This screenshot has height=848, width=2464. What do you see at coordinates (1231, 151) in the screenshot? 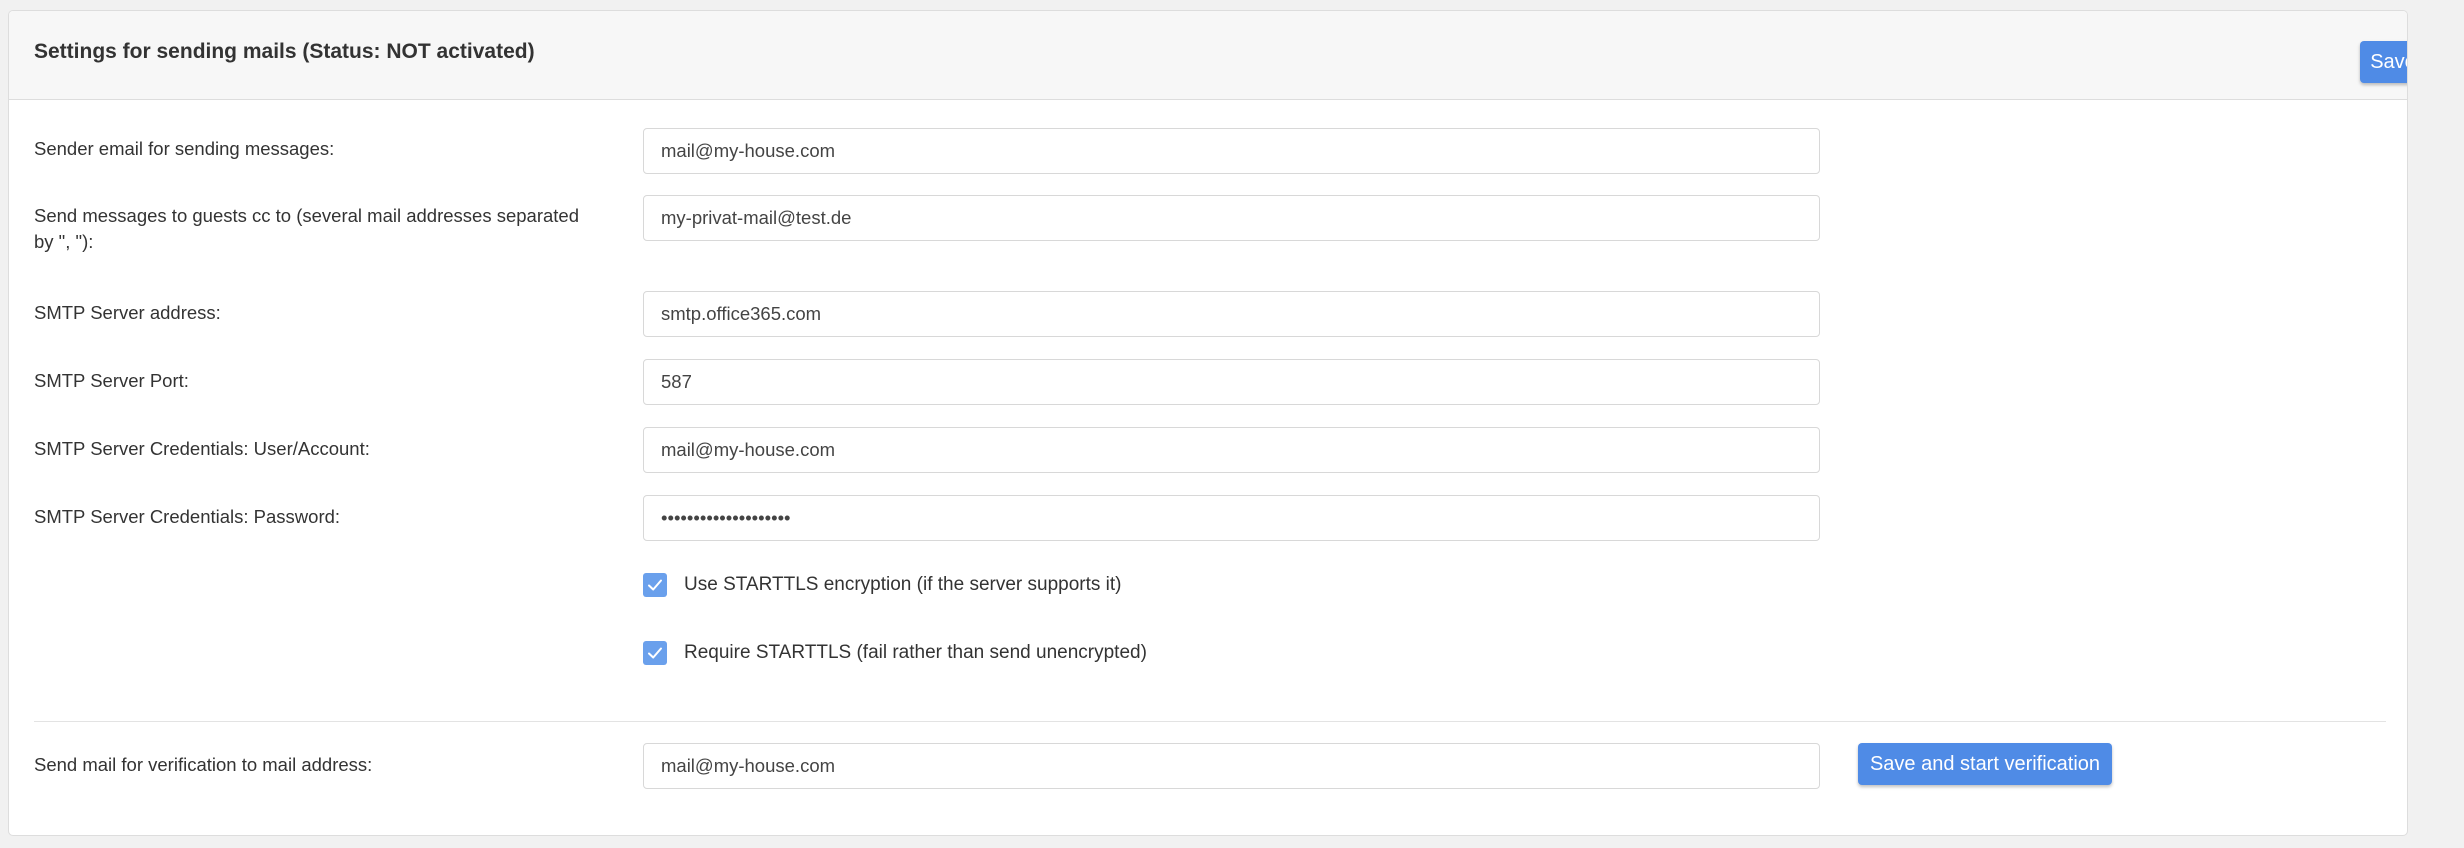
I see `sender-email-input` at bounding box center [1231, 151].